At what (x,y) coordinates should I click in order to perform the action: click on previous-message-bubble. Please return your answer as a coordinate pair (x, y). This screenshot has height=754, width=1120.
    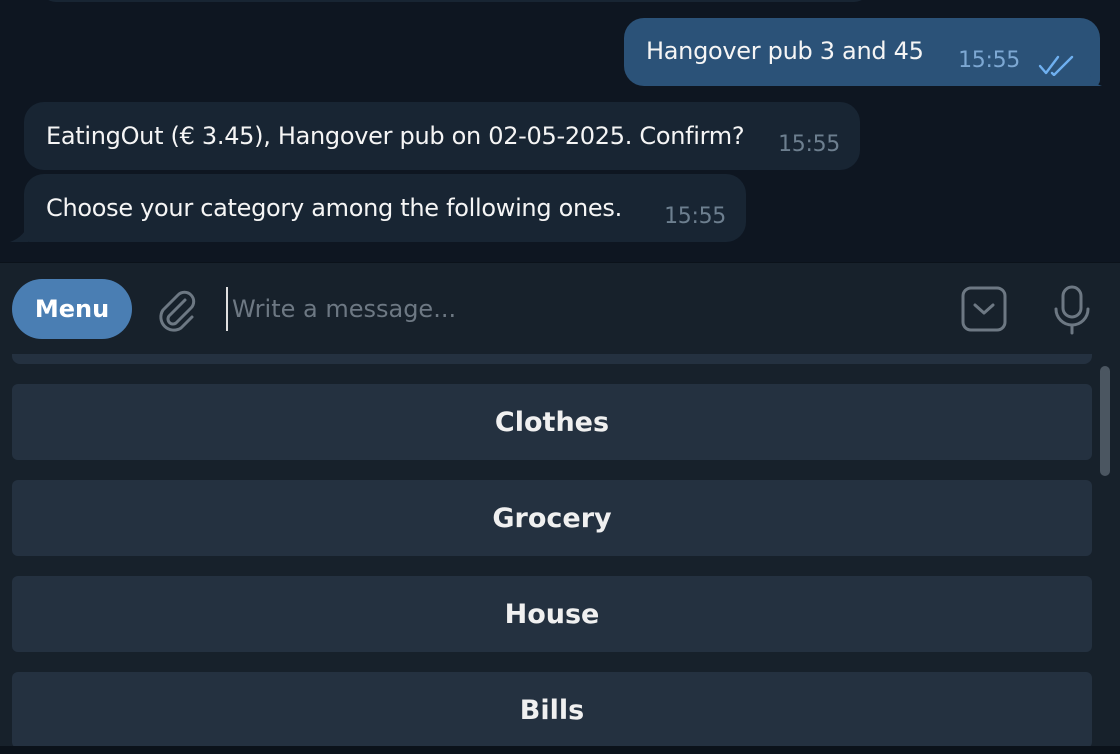
    Looking at the image, I should click on (455, 1).